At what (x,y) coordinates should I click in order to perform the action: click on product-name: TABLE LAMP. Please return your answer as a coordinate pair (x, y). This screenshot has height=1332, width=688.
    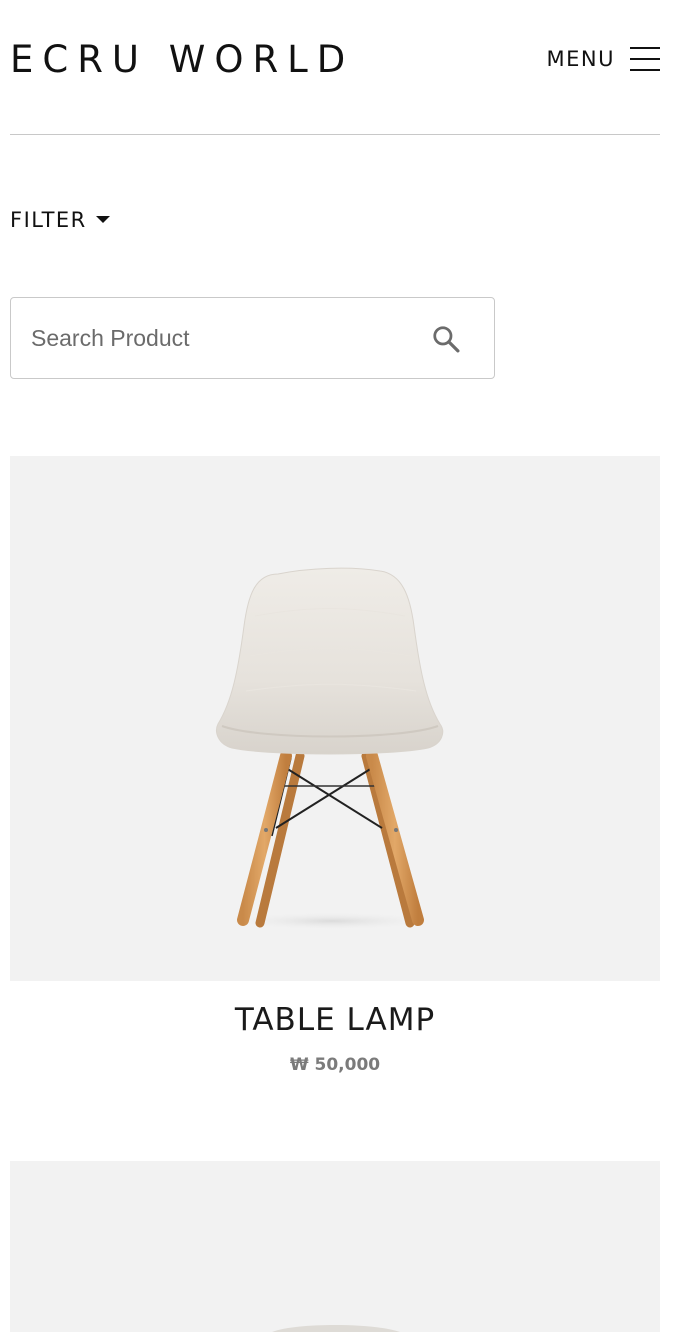
    Looking at the image, I should click on (335, 1020).